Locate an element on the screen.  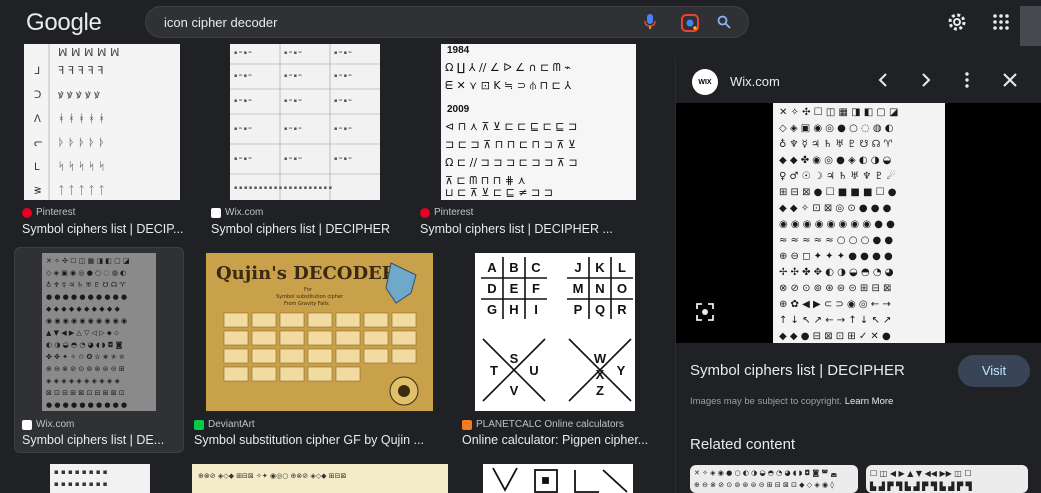
result-thumbnail-6: ABC DEF GH I JKL MNO PQR ST UV WXYZ is located at coordinates (555, 332).